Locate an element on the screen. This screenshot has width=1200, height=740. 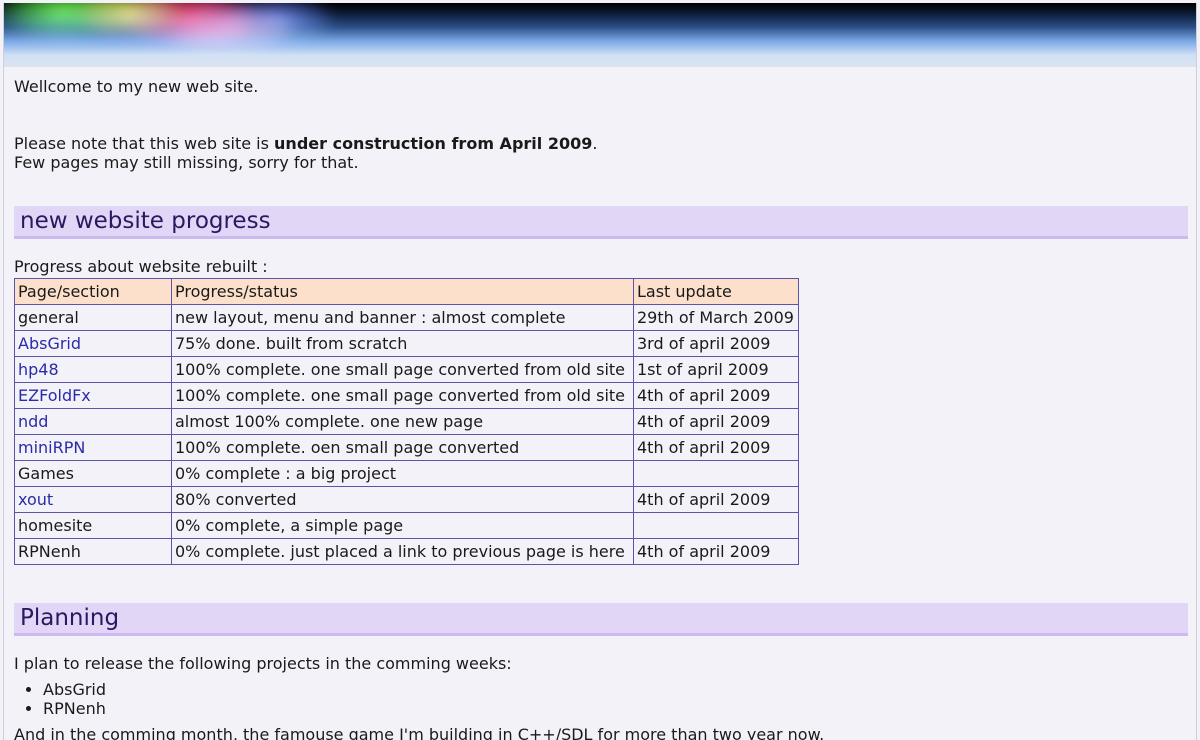
list-item: AbsGrid is located at coordinates (615, 689).